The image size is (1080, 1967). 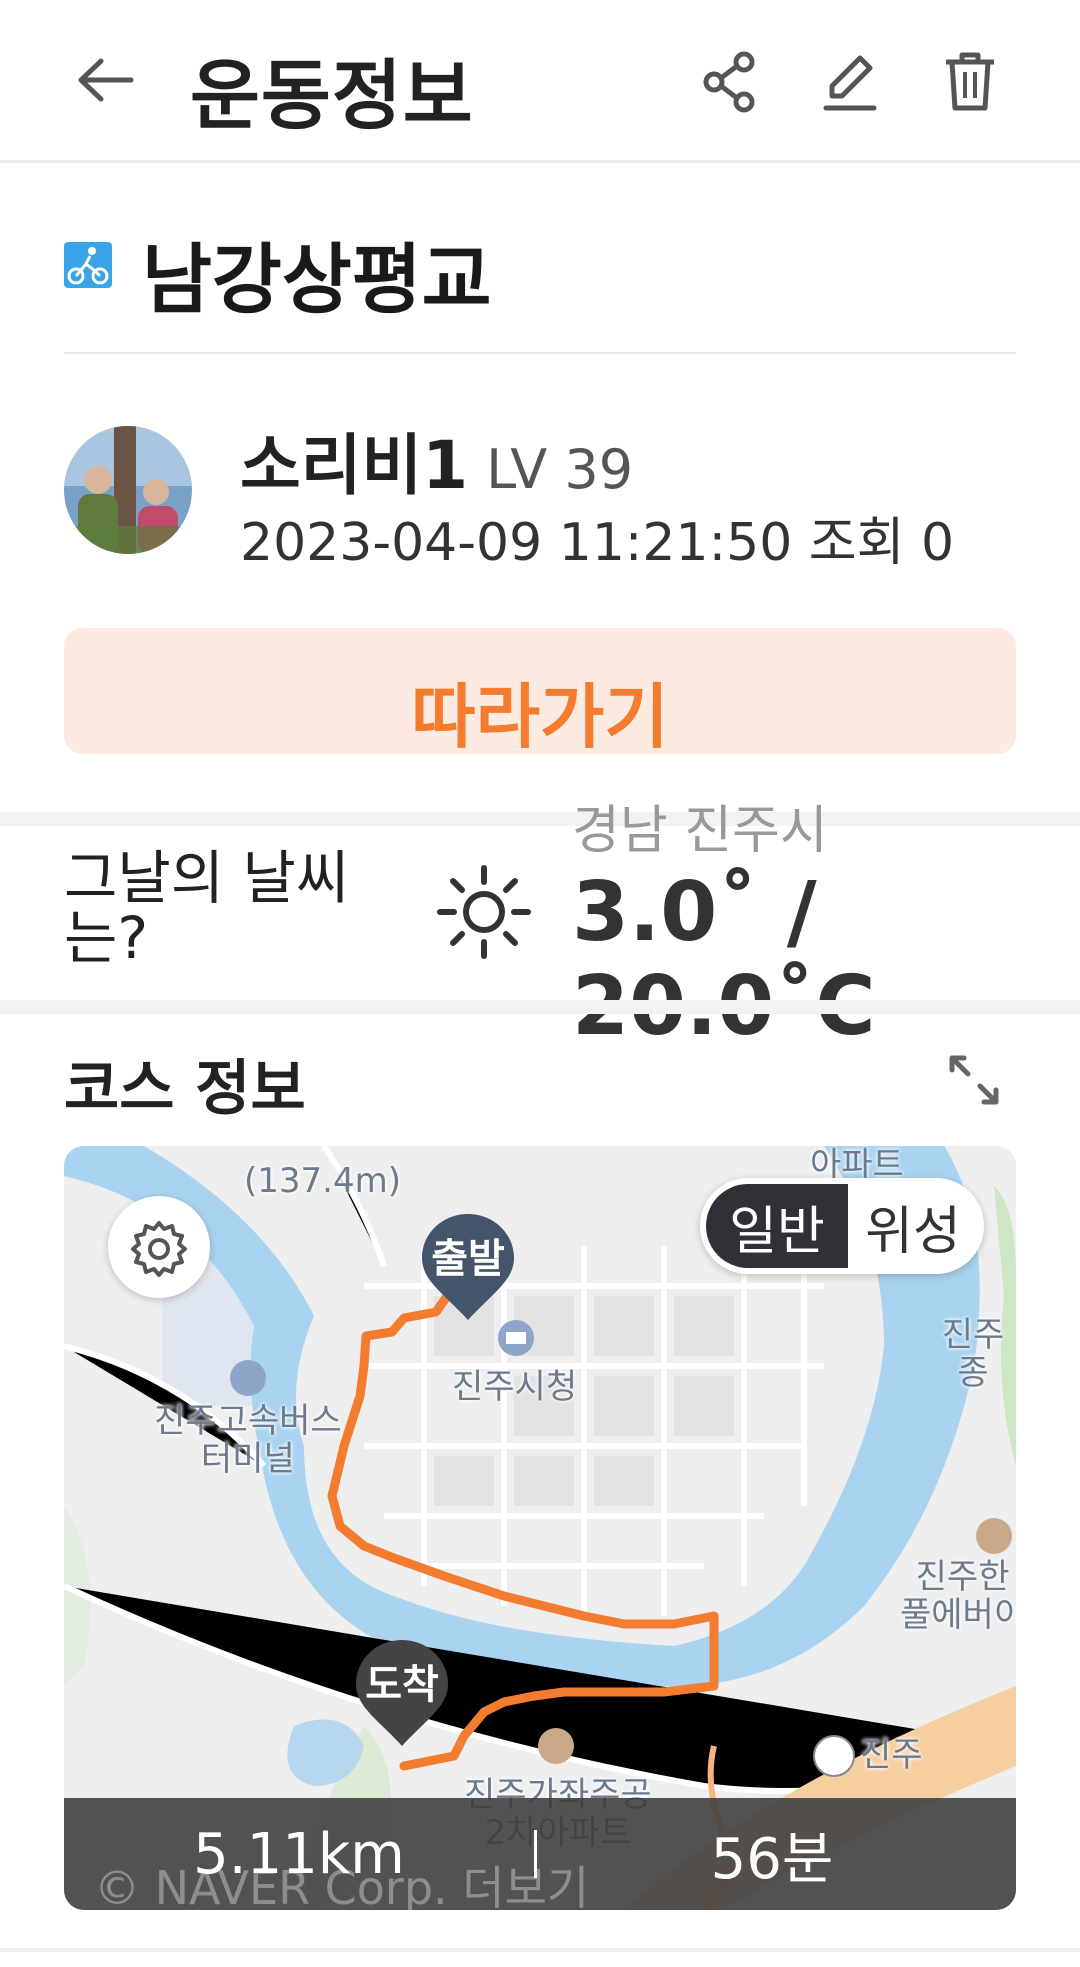 I want to click on trash-icon, so click(x=970, y=81).